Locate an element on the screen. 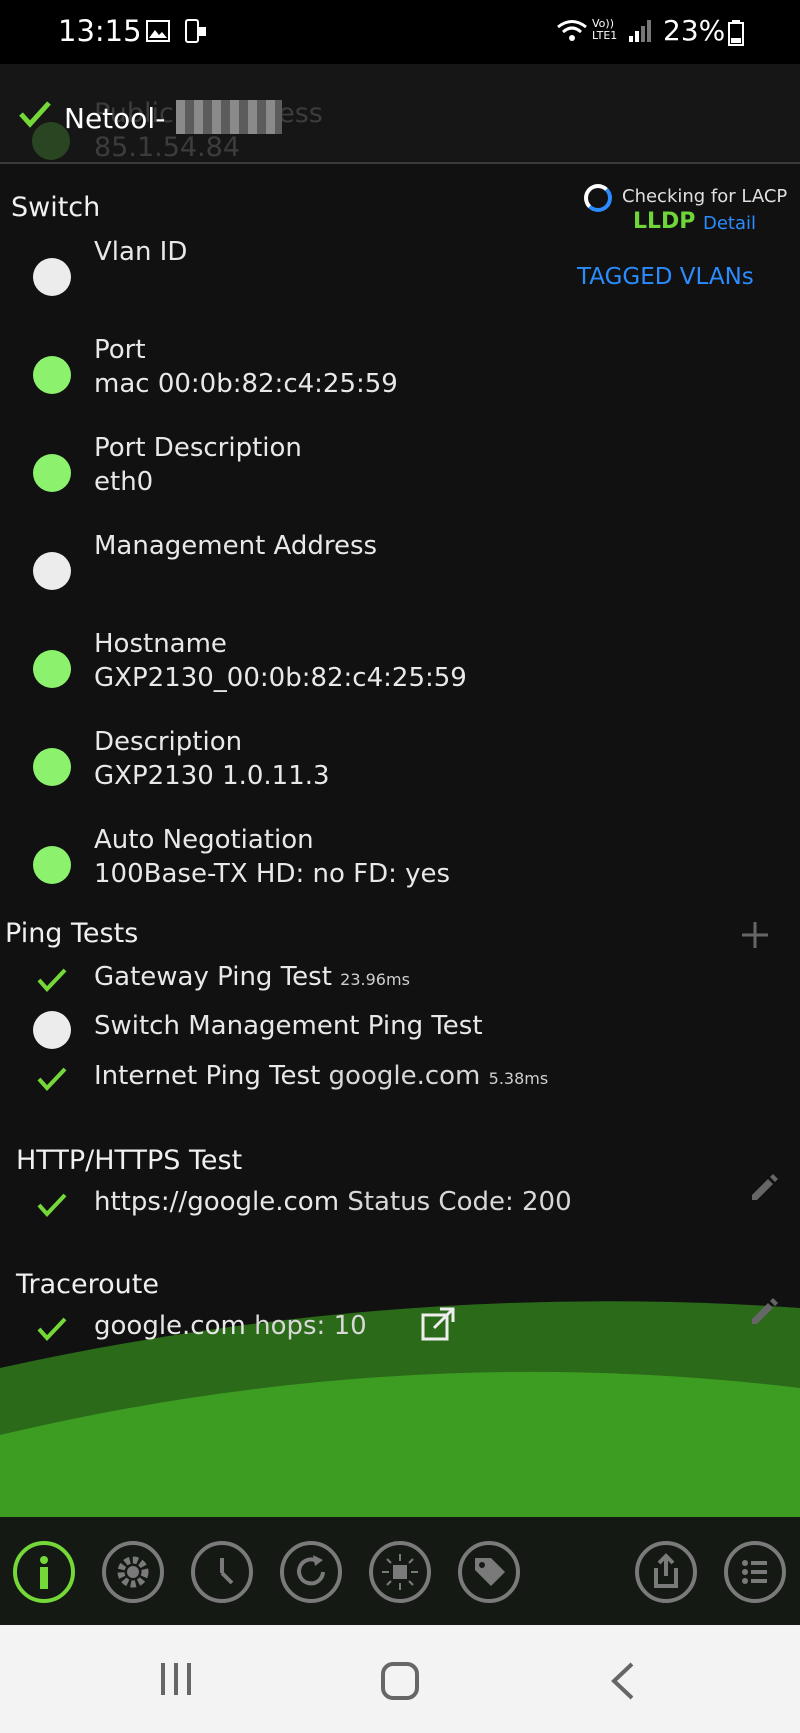 The height and width of the screenshot is (1733, 800). traceroute-row: google.com hops: 10 is located at coordinates (230, 1326).